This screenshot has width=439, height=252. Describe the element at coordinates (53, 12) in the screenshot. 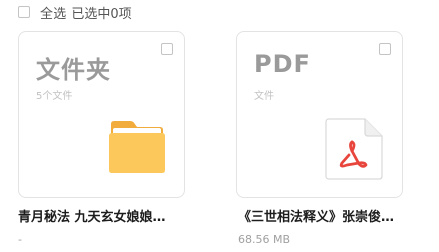

I see `select-all-label: 全选` at that location.